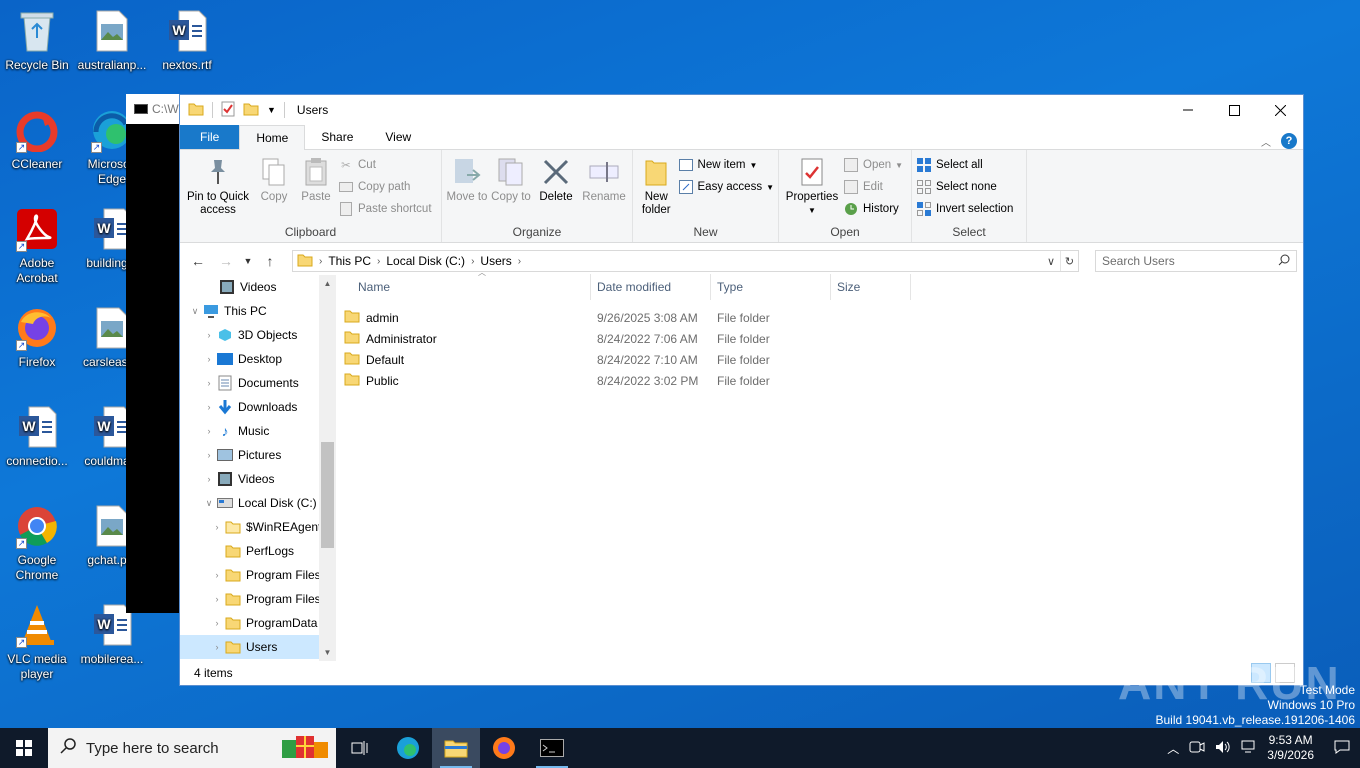  What do you see at coordinates (1188, 110) in the screenshot?
I see `minimize-button` at bounding box center [1188, 110].